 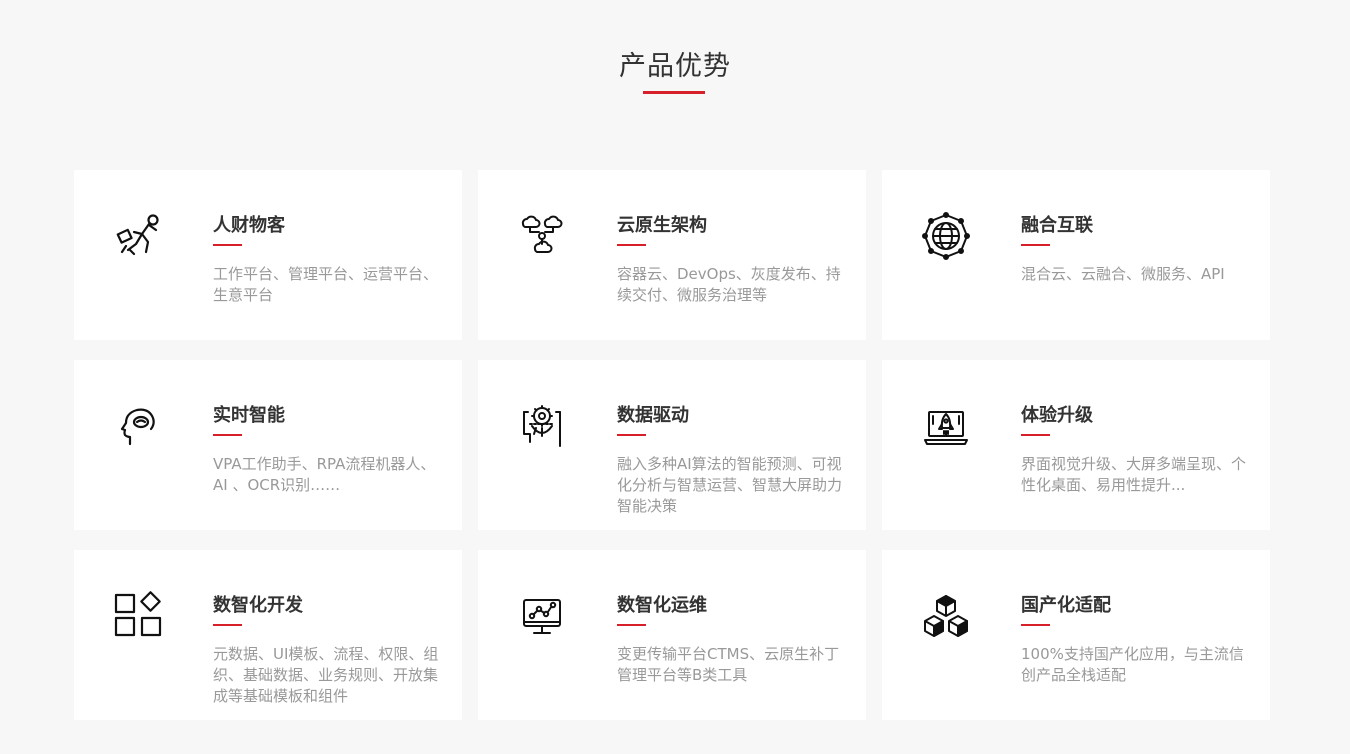 I want to click on advantage-card-data-driven: 数据驱动 融入多种AI算法的智能预测、可视化分析与智慧运营、智慧大屏助力智能决策, so click(x=672, y=445).